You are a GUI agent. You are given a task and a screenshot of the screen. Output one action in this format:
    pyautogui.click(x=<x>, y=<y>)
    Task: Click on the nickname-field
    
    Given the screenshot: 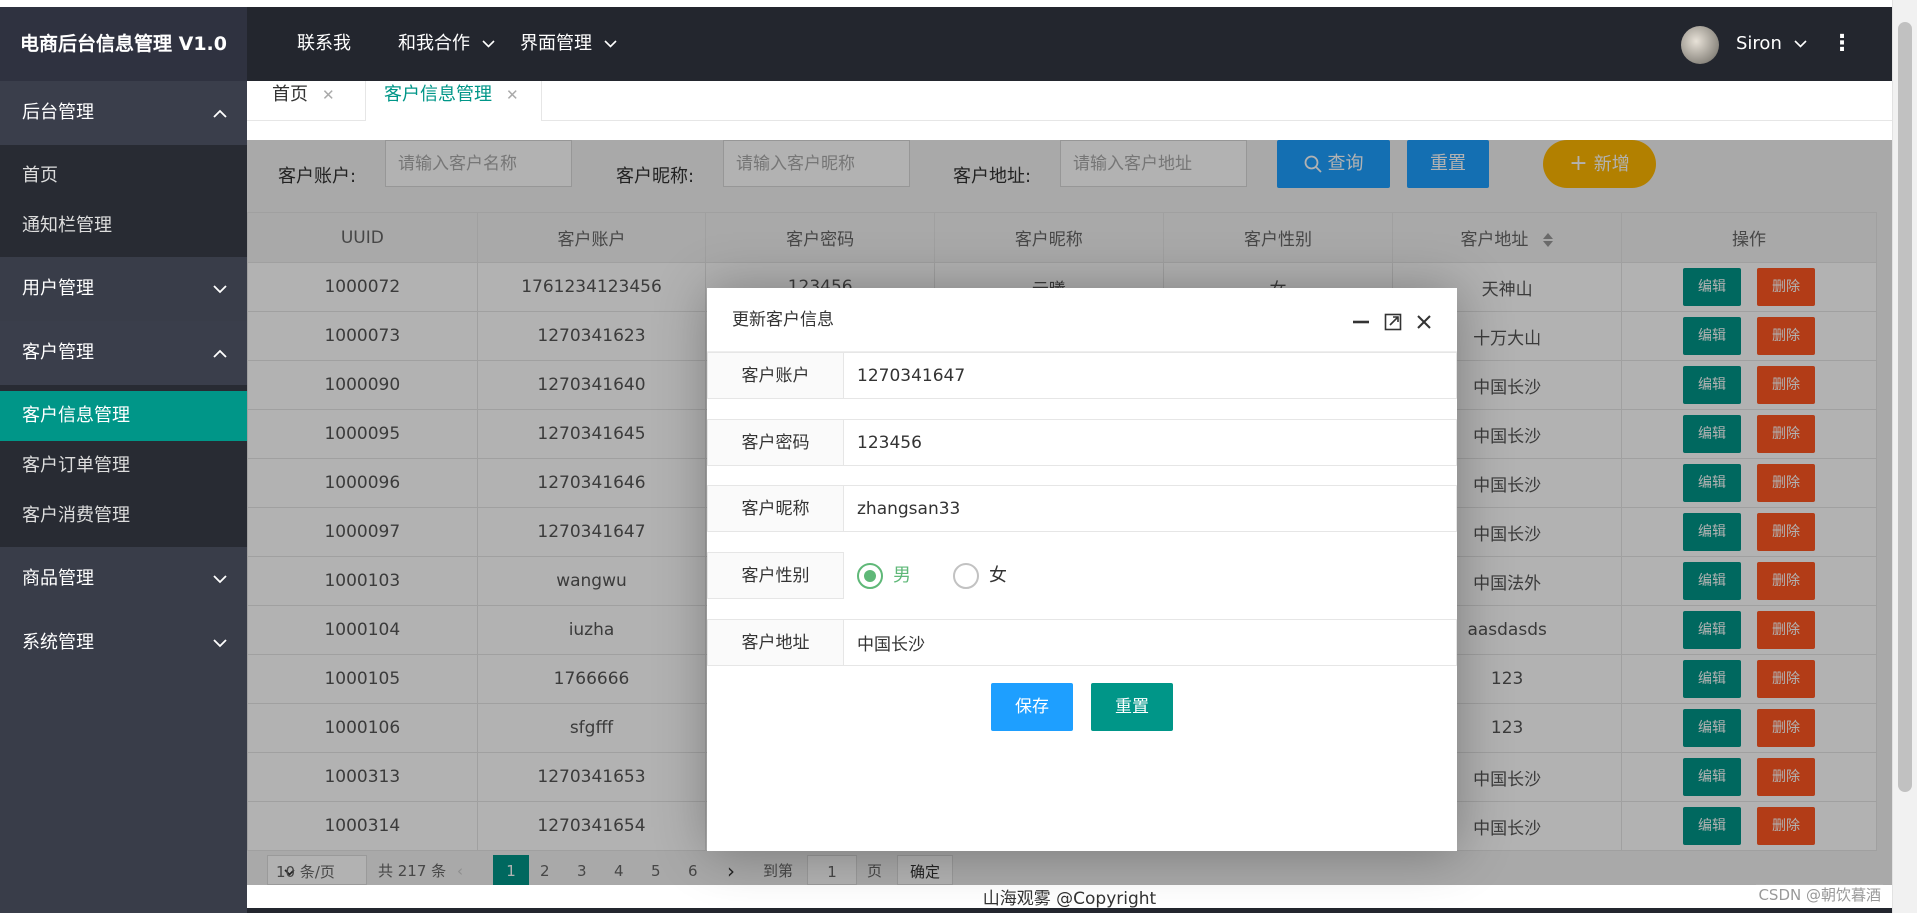 What is the action you would take?
    pyautogui.click(x=1150, y=508)
    